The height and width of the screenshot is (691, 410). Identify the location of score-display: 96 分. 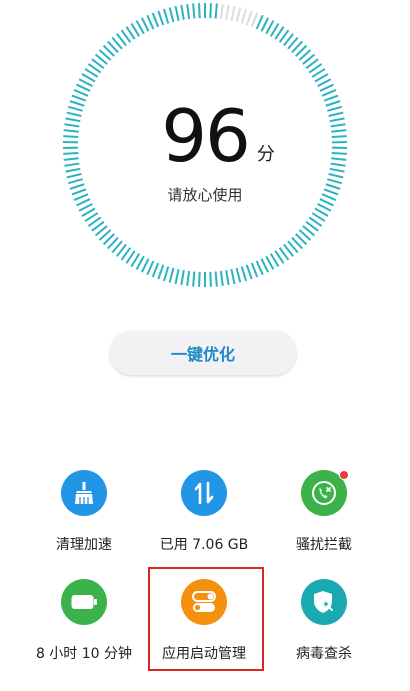
(205, 136).